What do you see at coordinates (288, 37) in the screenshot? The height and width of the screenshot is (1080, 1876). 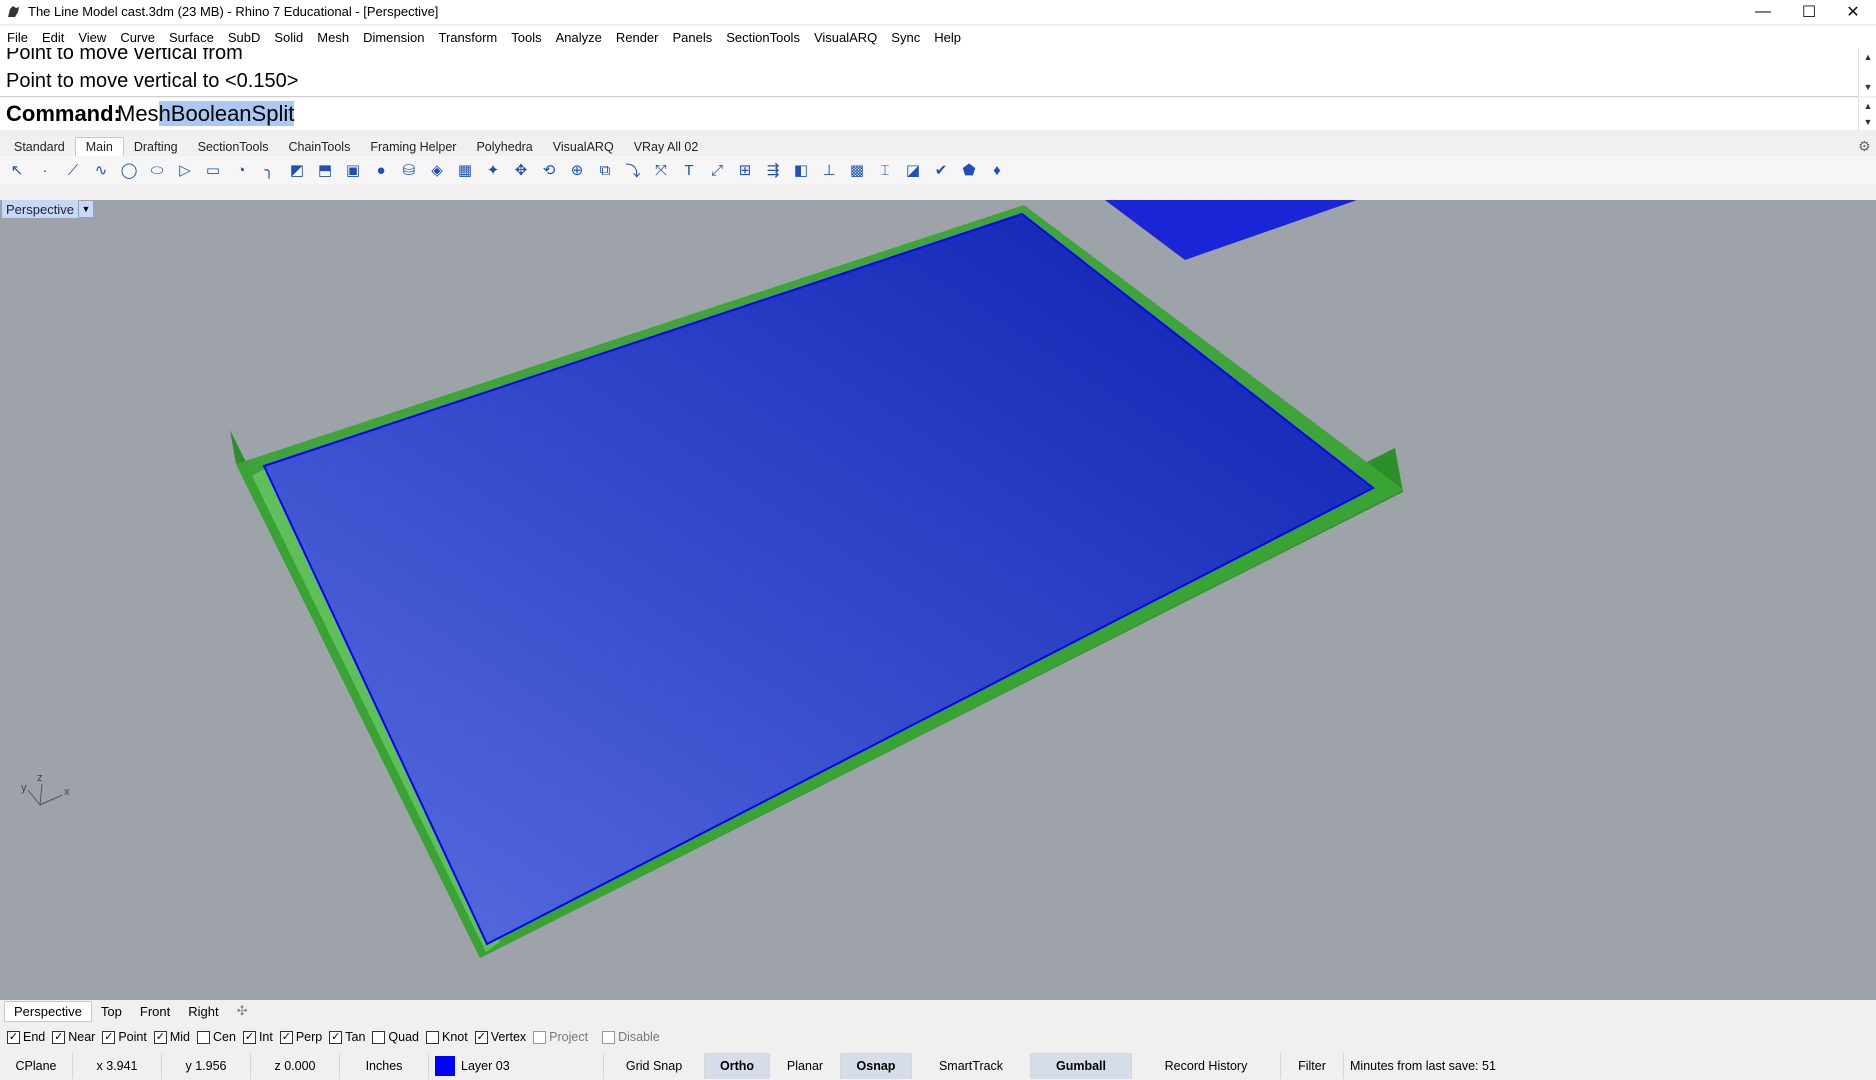 I see `menu-solid: Solid` at bounding box center [288, 37].